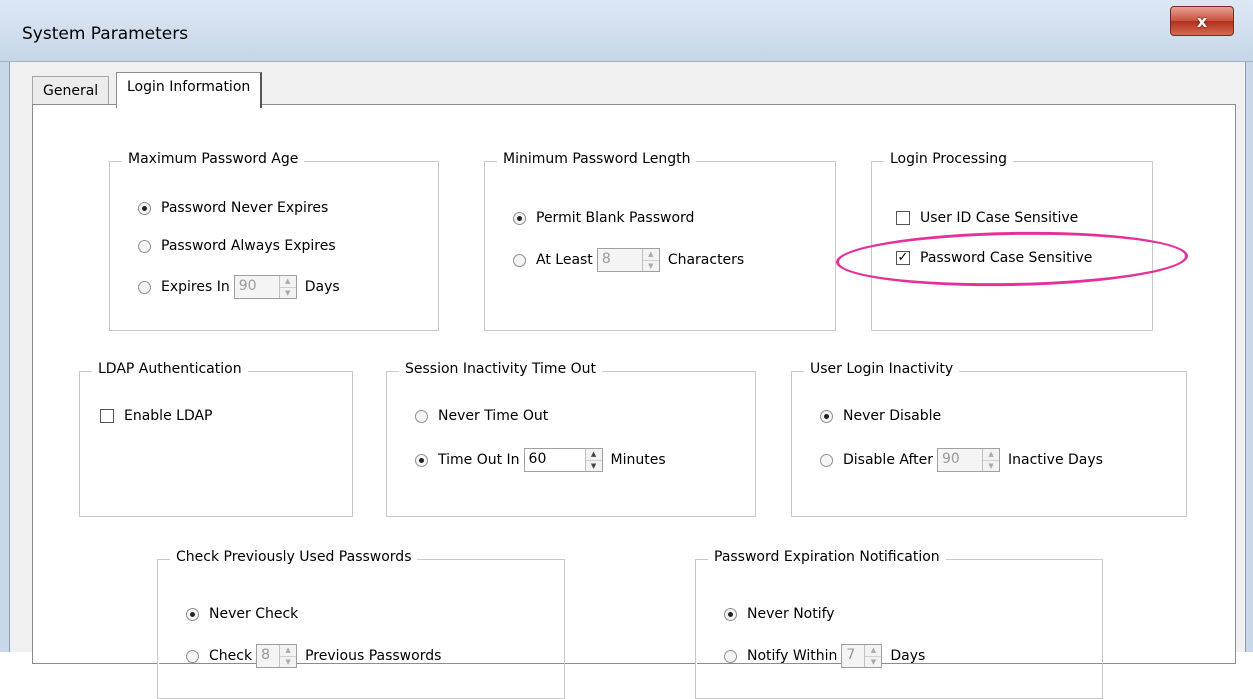 The width and height of the screenshot is (1253, 699). I want to click on option-at-least: At Least 8 ▲ ▼ Characters, so click(628, 260).